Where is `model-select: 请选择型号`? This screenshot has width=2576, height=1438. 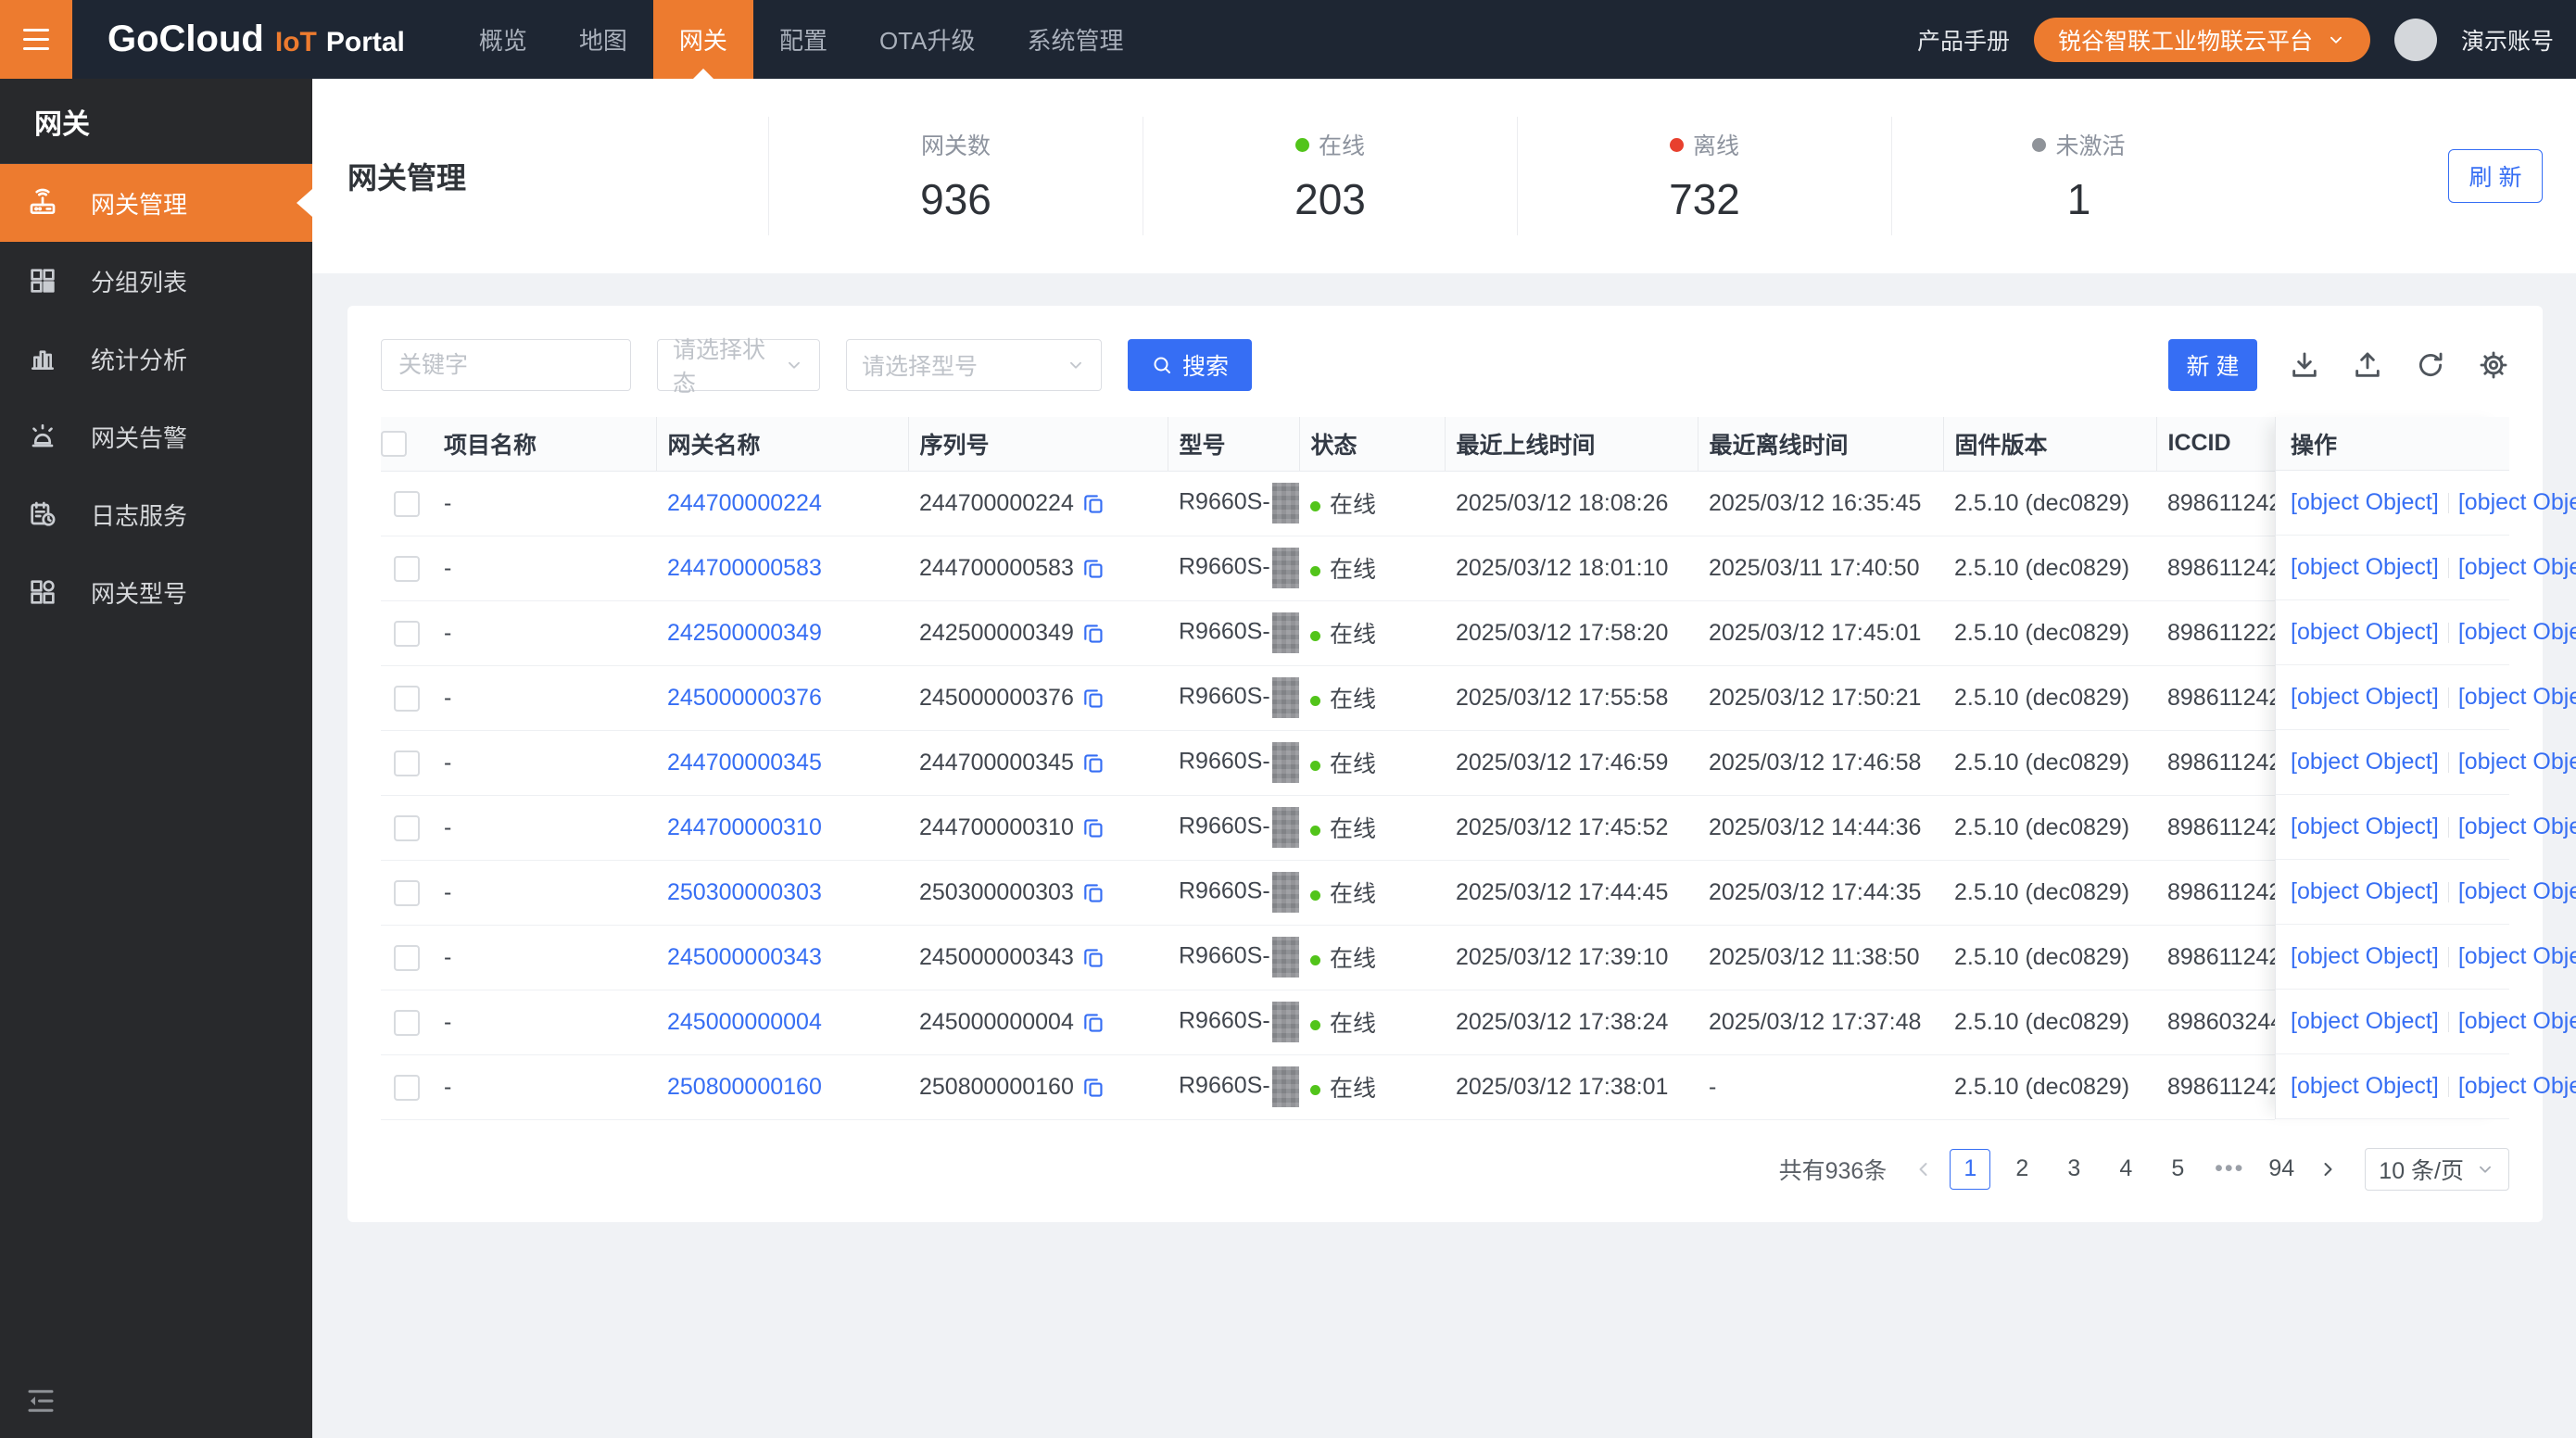
model-select: 请选择型号 is located at coordinates (974, 365).